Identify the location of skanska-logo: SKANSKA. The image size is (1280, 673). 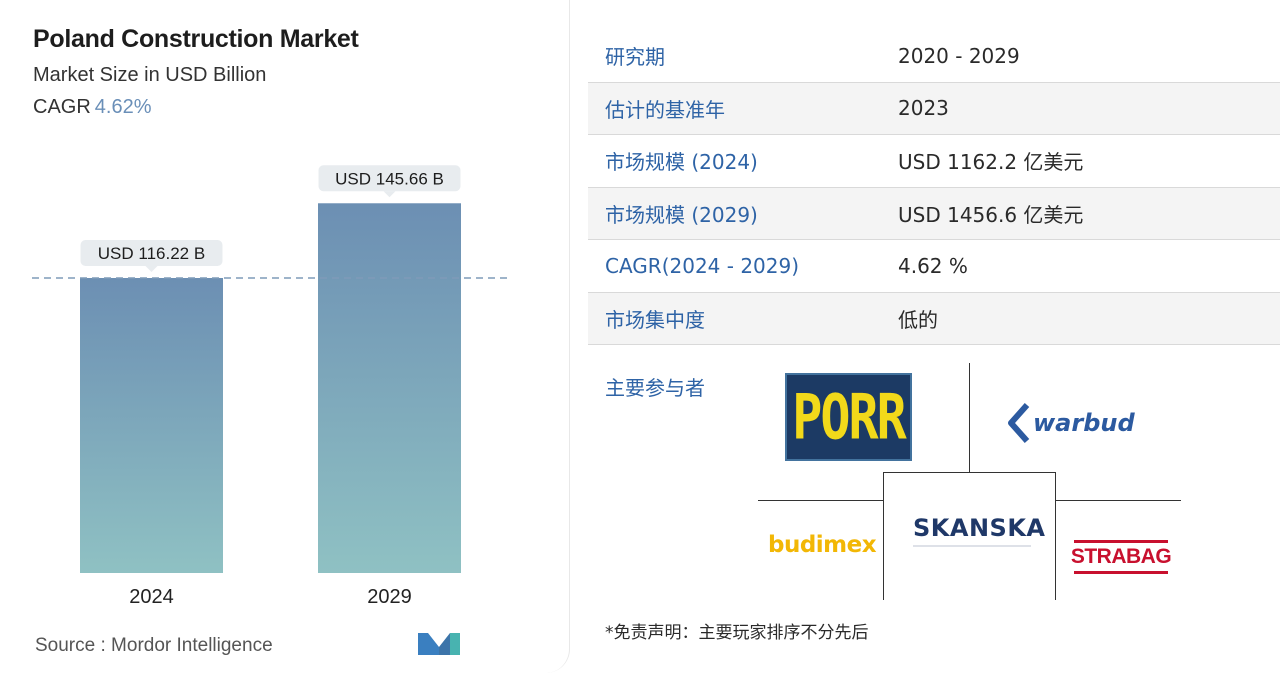
(979, 528).